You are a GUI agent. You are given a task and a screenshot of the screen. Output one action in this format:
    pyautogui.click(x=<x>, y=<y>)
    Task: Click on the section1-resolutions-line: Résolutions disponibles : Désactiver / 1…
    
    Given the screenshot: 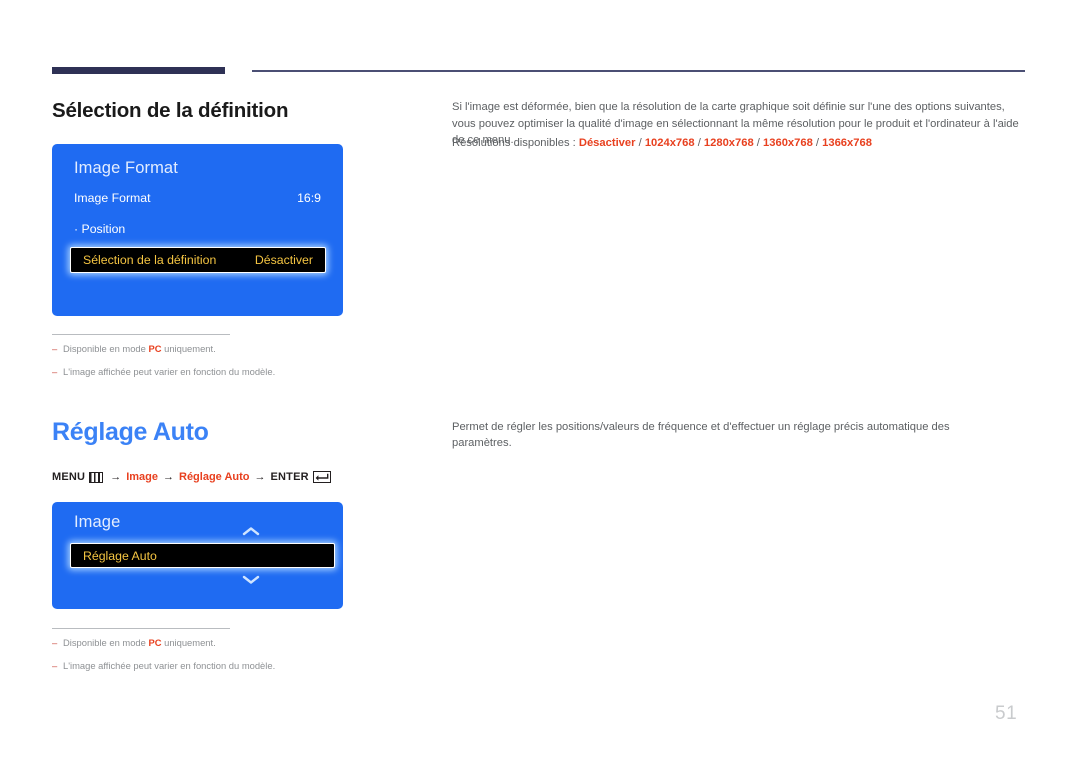 What is the action you would take?
    pyautogui.click(x=662, y=143)
    